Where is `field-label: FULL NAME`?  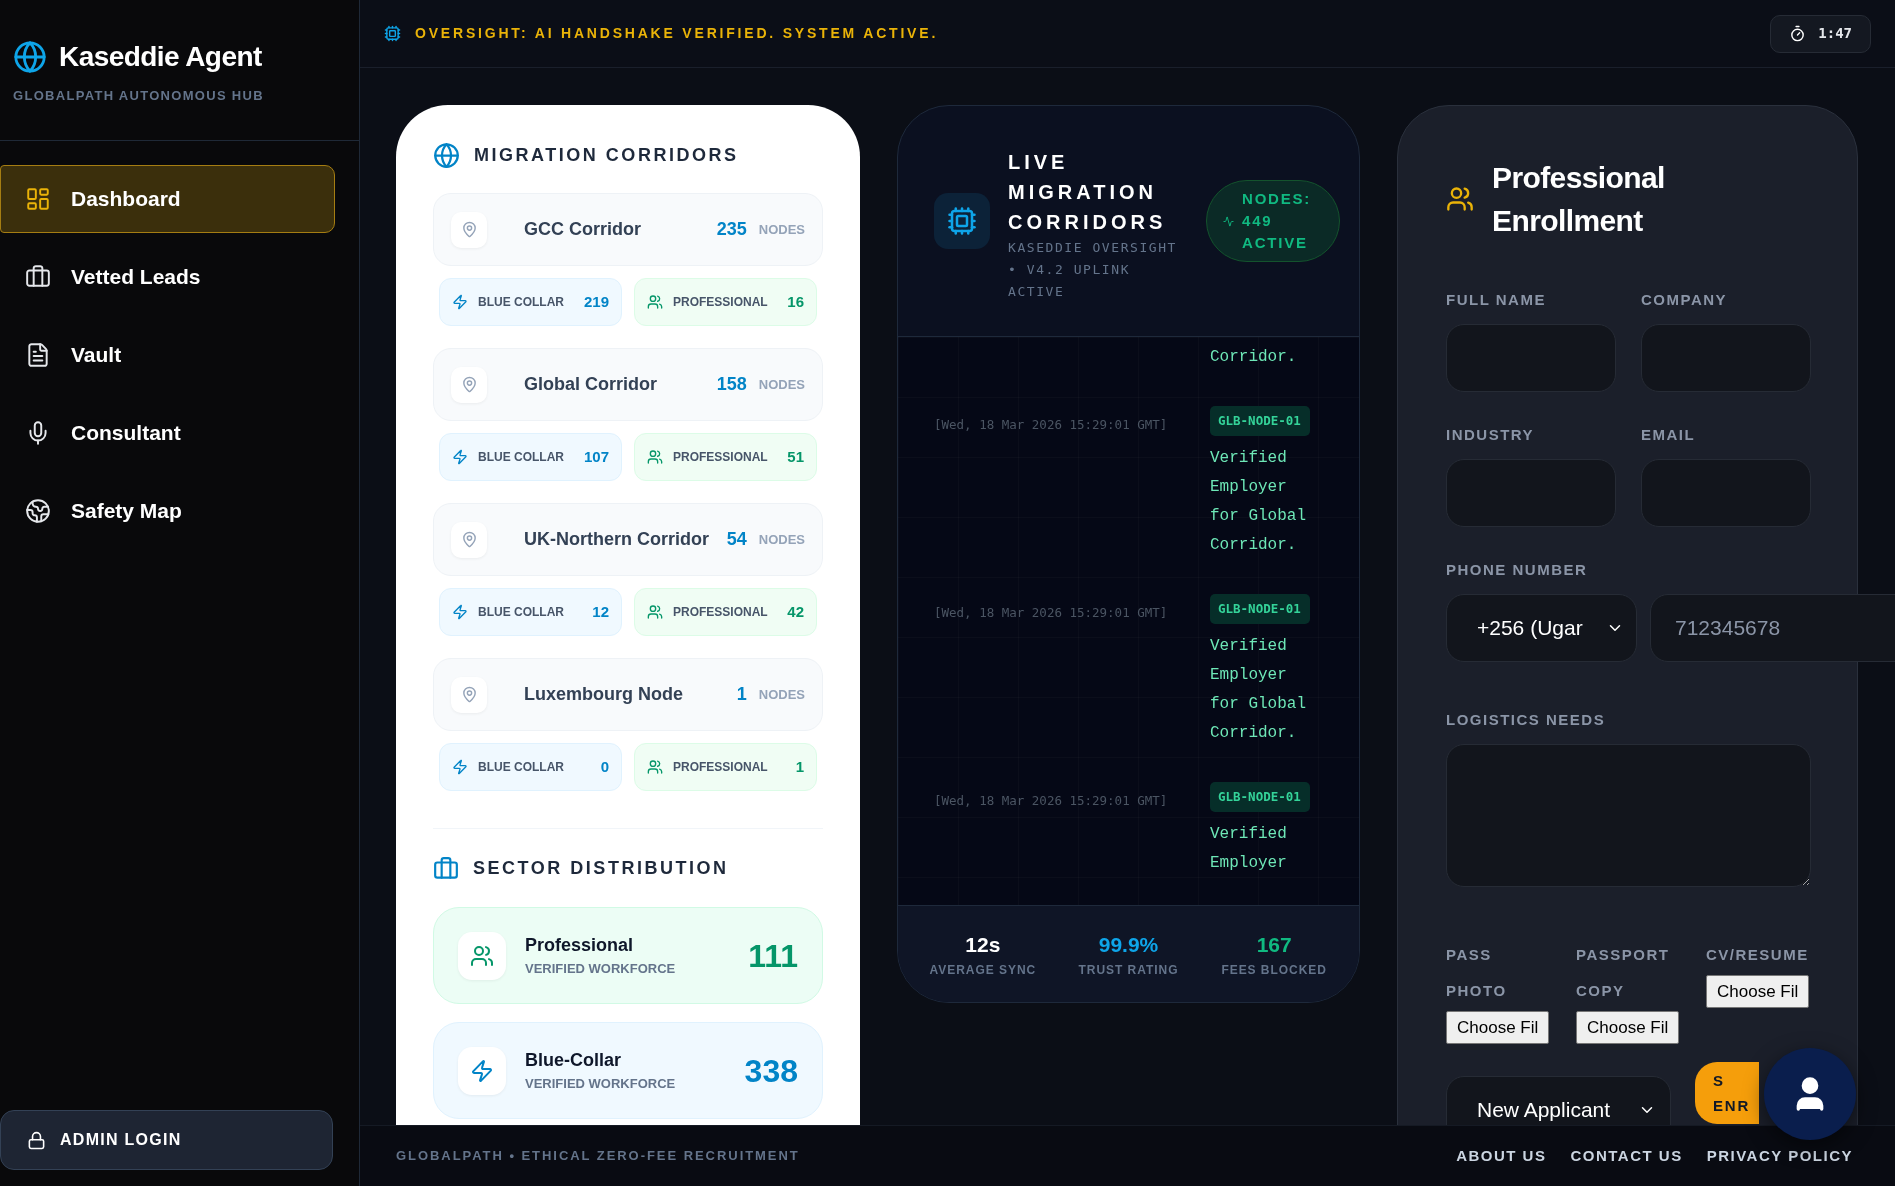
field-label: FULL NAME is located at coordinates (1496, 300).